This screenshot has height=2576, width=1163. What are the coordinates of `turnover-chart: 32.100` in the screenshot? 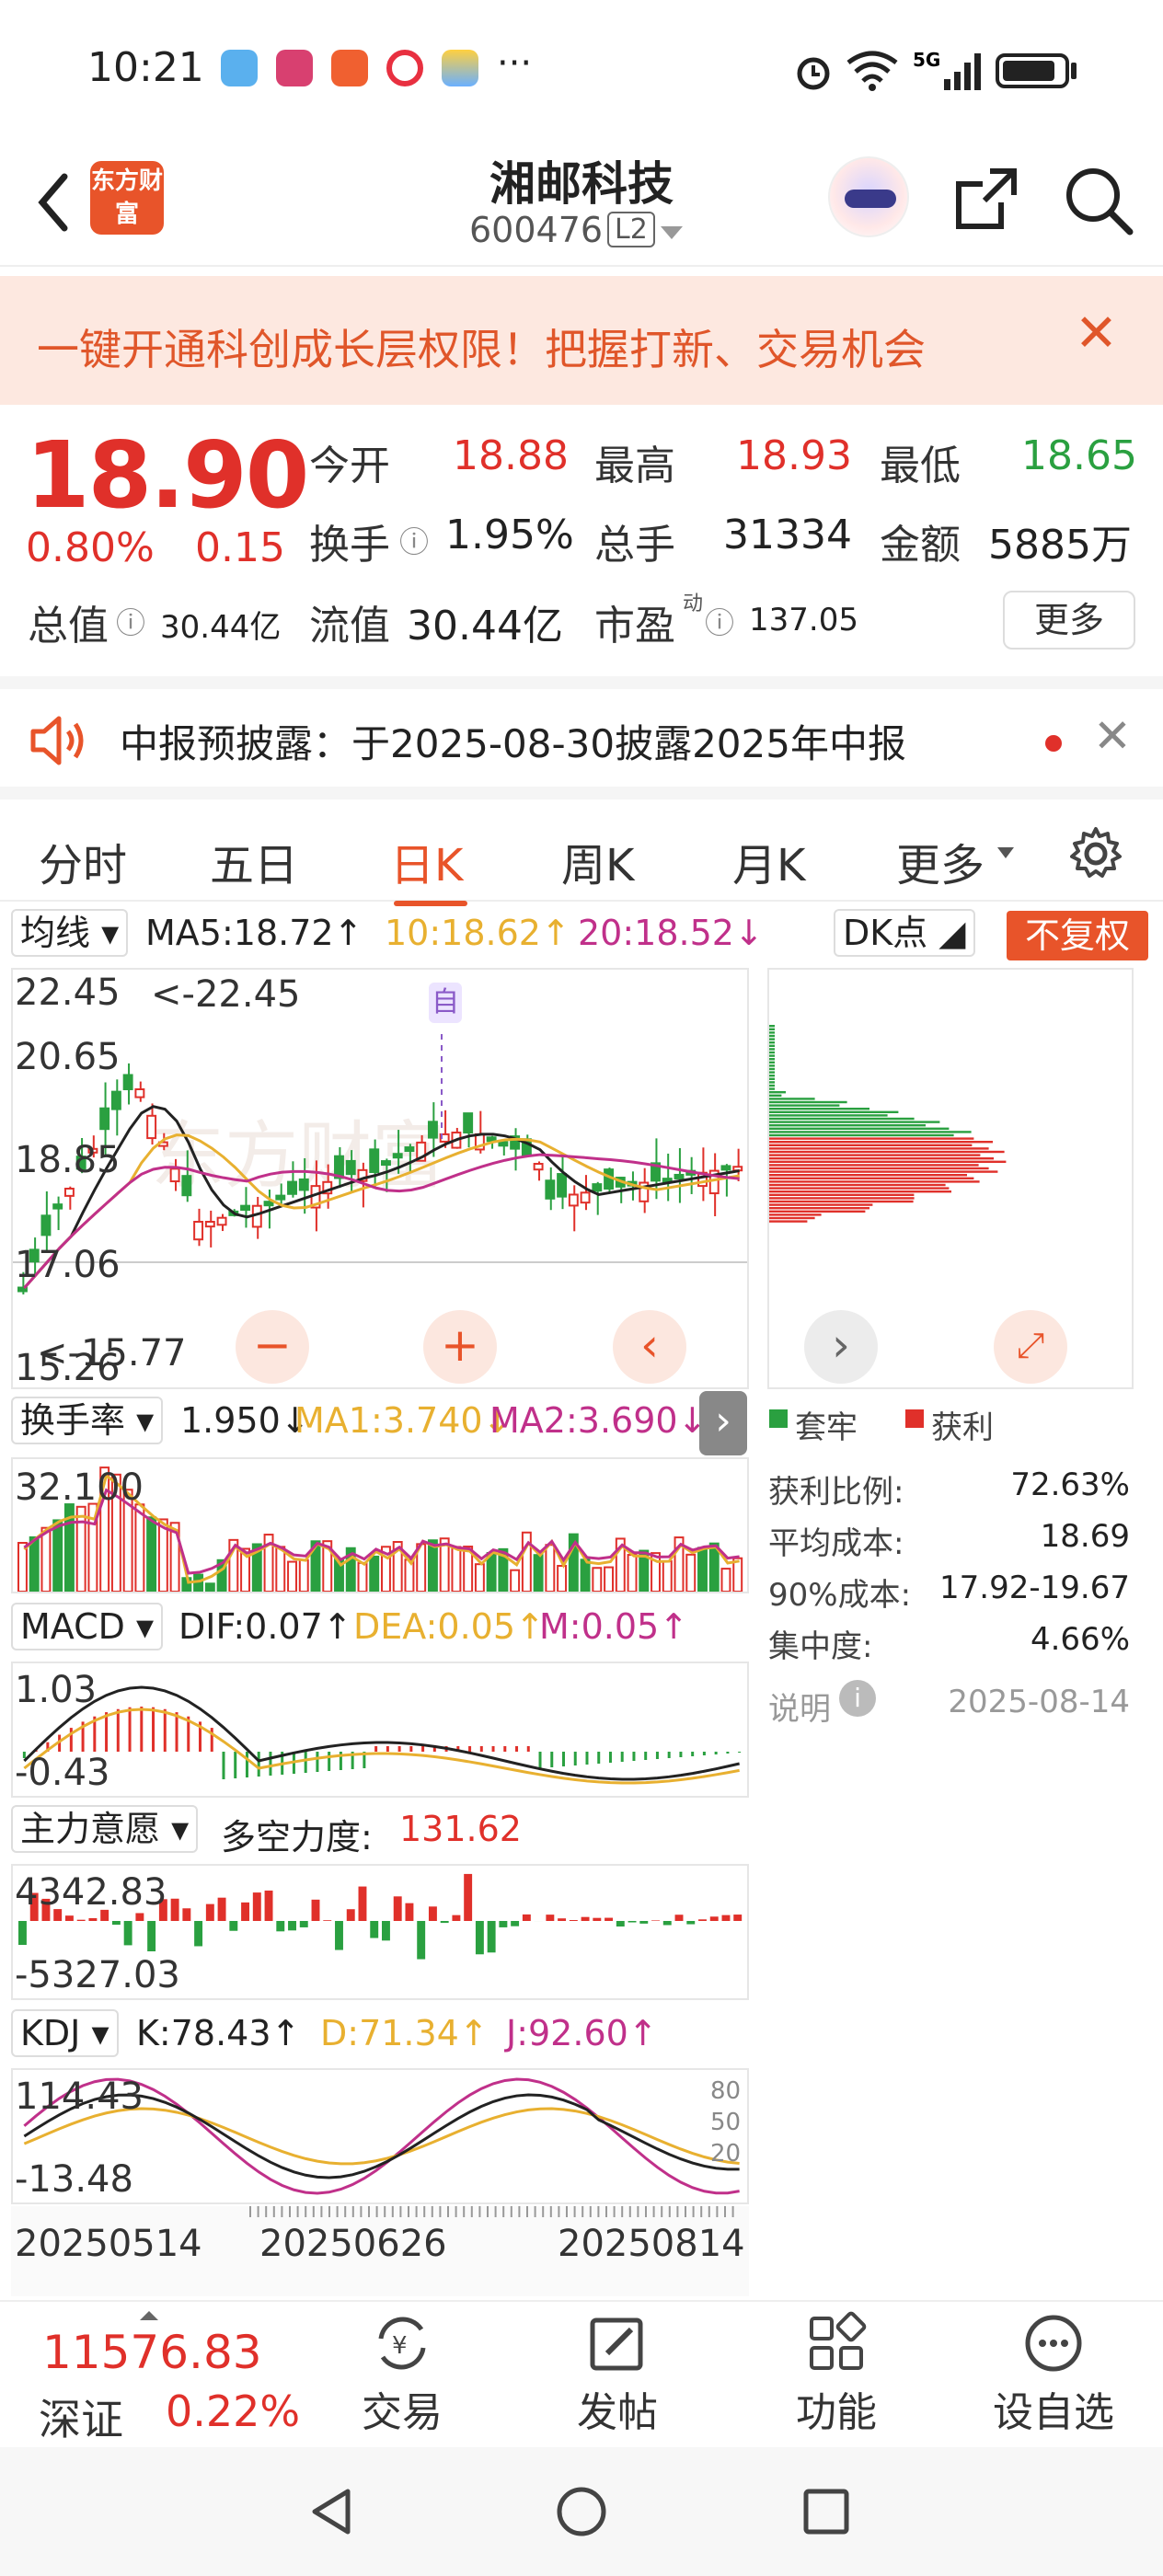 It's located at (380, 1525).